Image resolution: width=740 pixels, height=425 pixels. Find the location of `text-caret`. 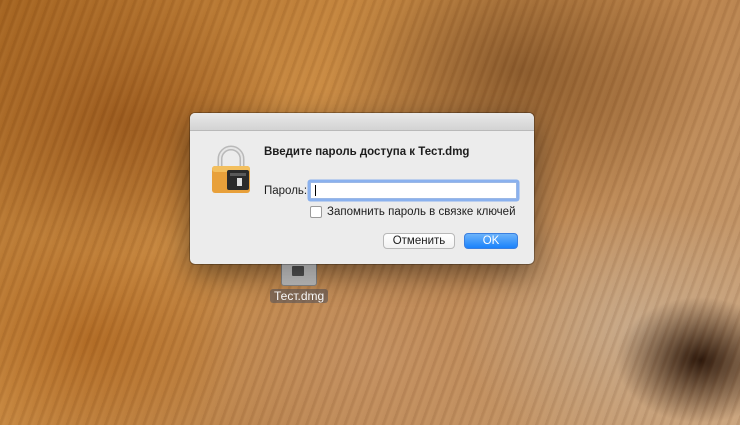

text-caret is located at coordinates (315, 190).